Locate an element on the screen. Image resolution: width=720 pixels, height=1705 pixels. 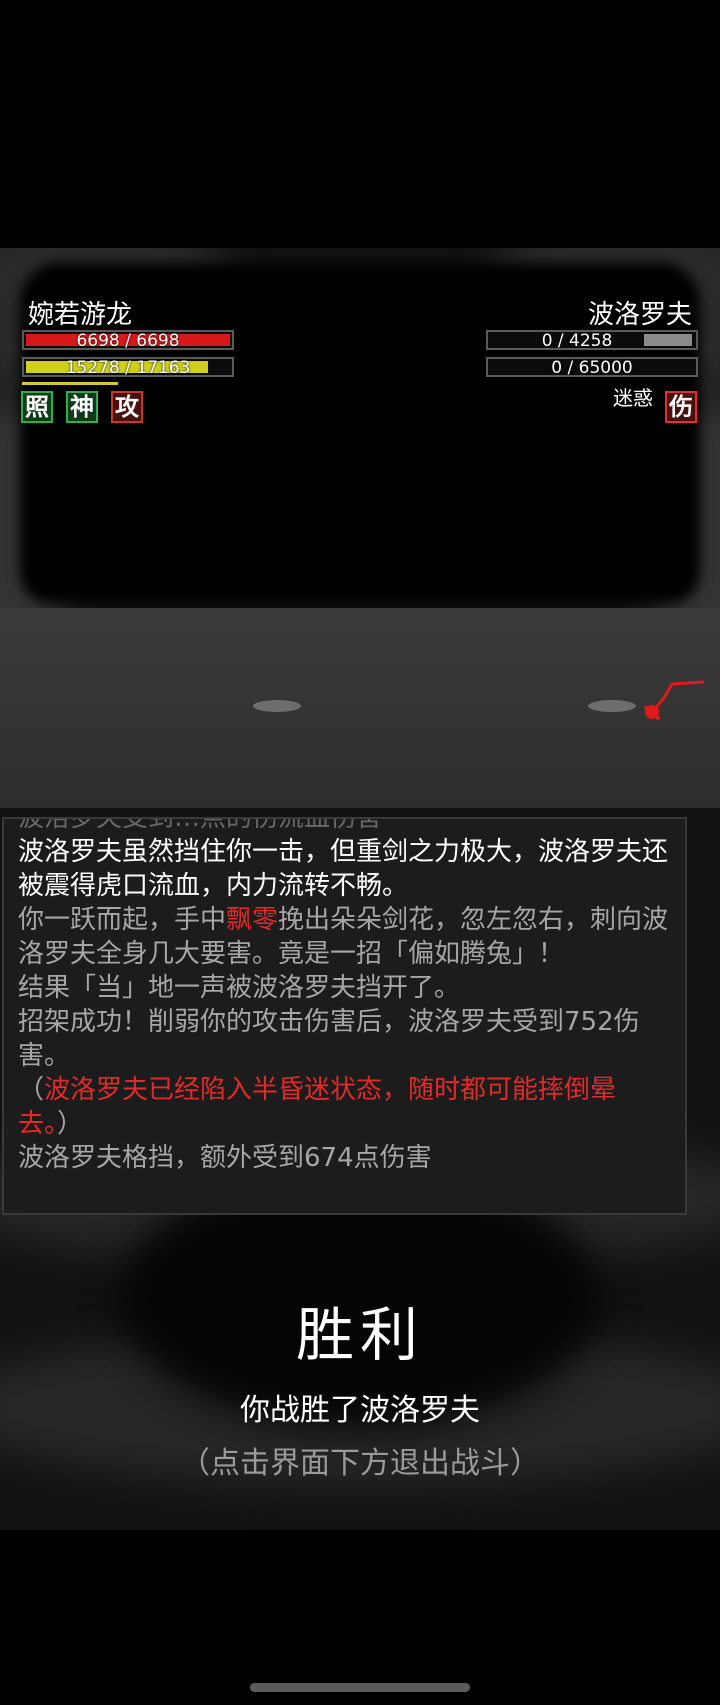
log-text: 你一跃而起，手中 is located at coordinates (122, 920).